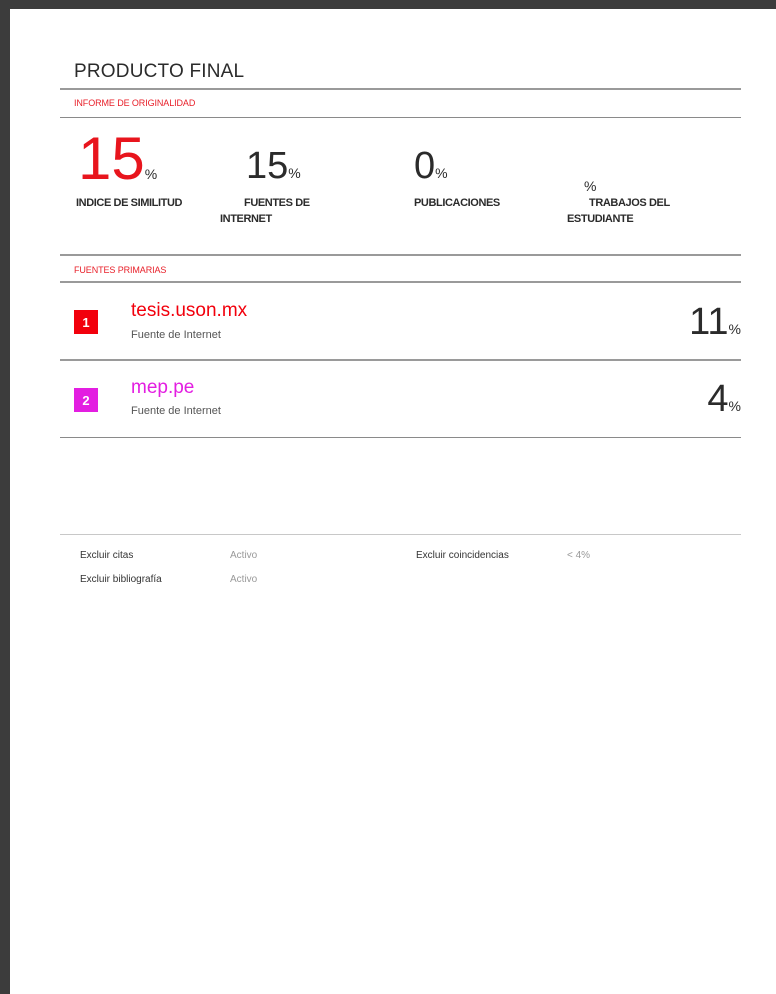 The width and height of the screenshot is (776, 994). I want to click on exclude-matches-value: < 4%, so click(579, 555).